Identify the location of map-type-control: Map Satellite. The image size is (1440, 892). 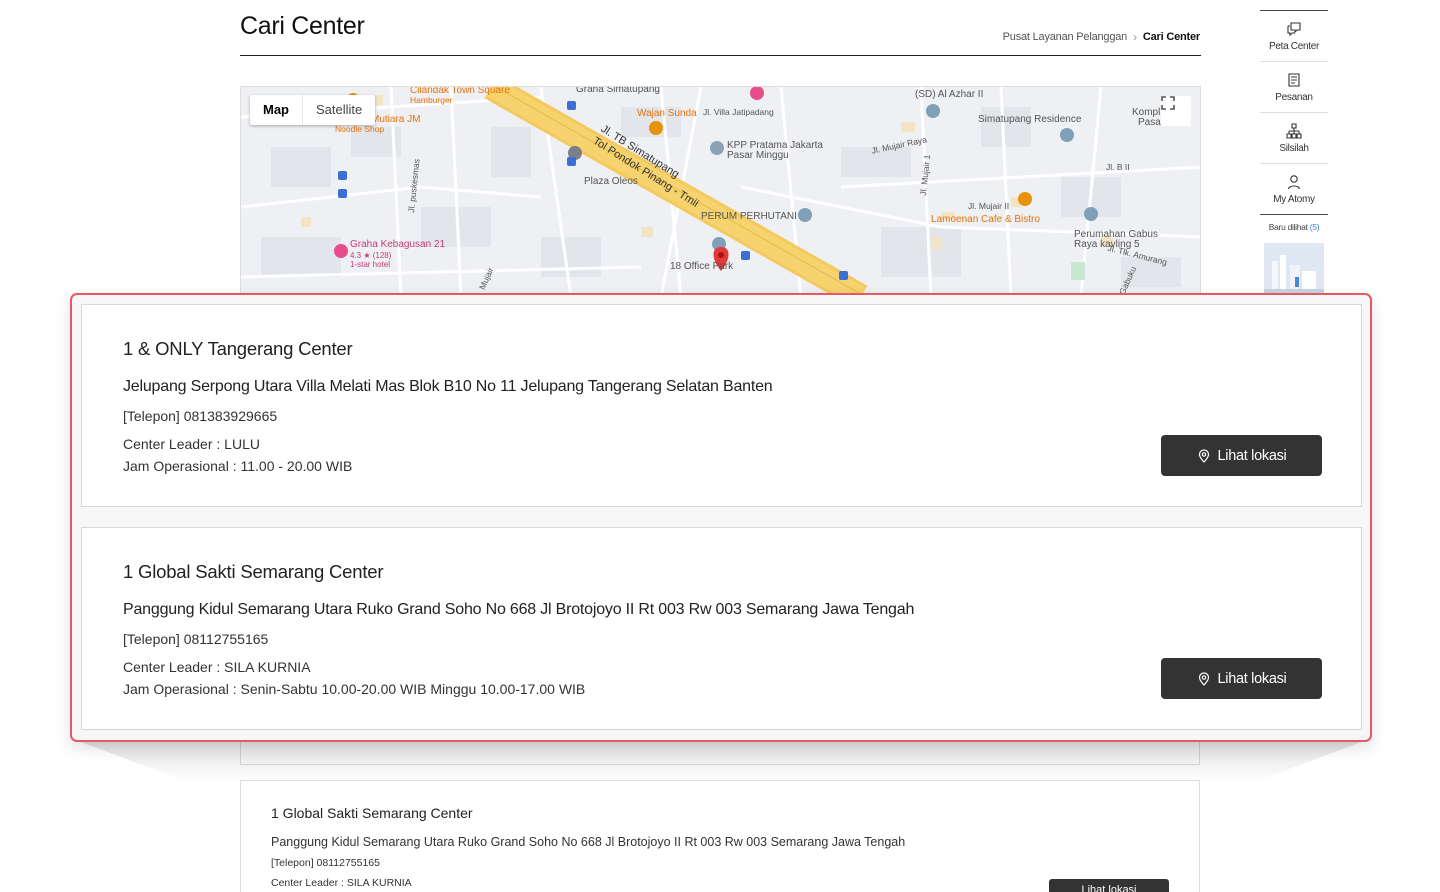
(313, 110).